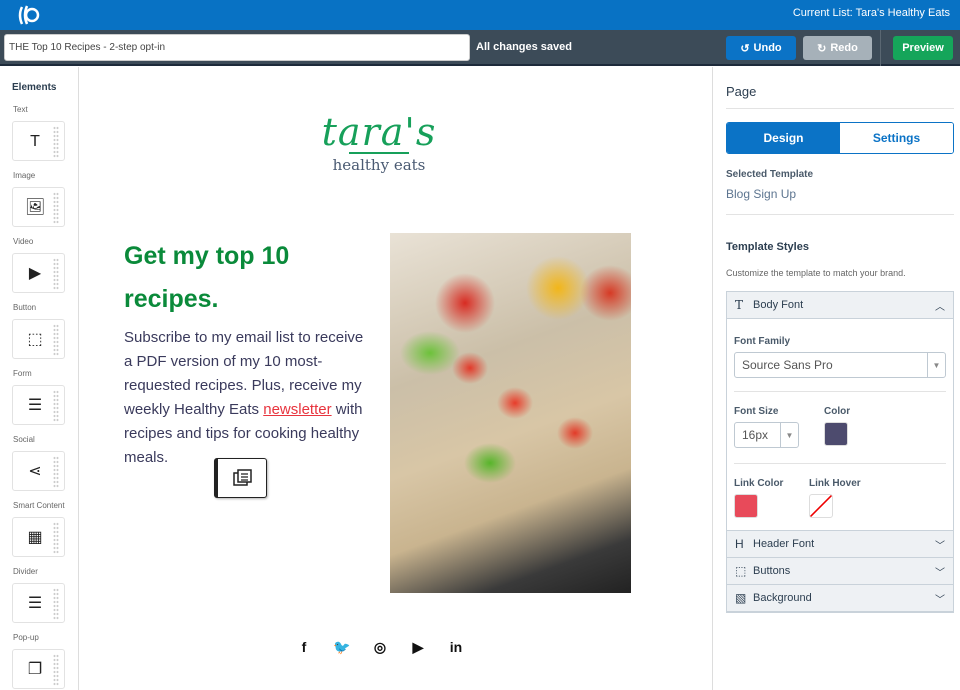 This screenshot has width=960, height=690. What do you see at coordinates (35, 405) in the screenshot?
I see `form-icon: ☰` at bounding box center [35, 405].